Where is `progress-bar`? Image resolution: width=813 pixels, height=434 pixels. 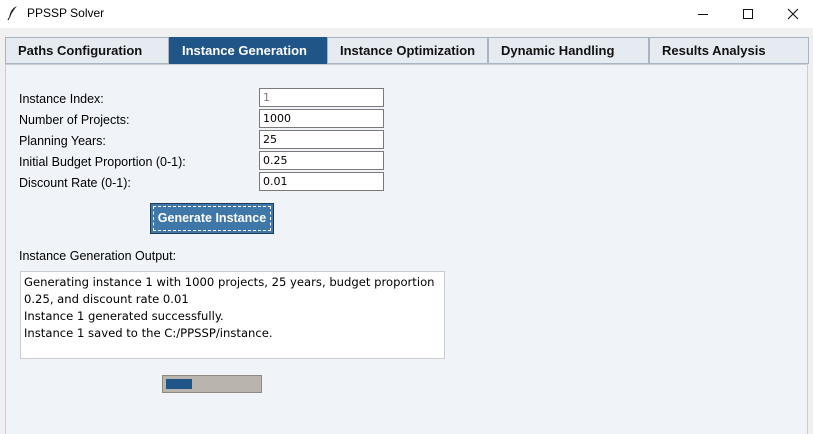 progress-bar is located at coordinates (212, 384).